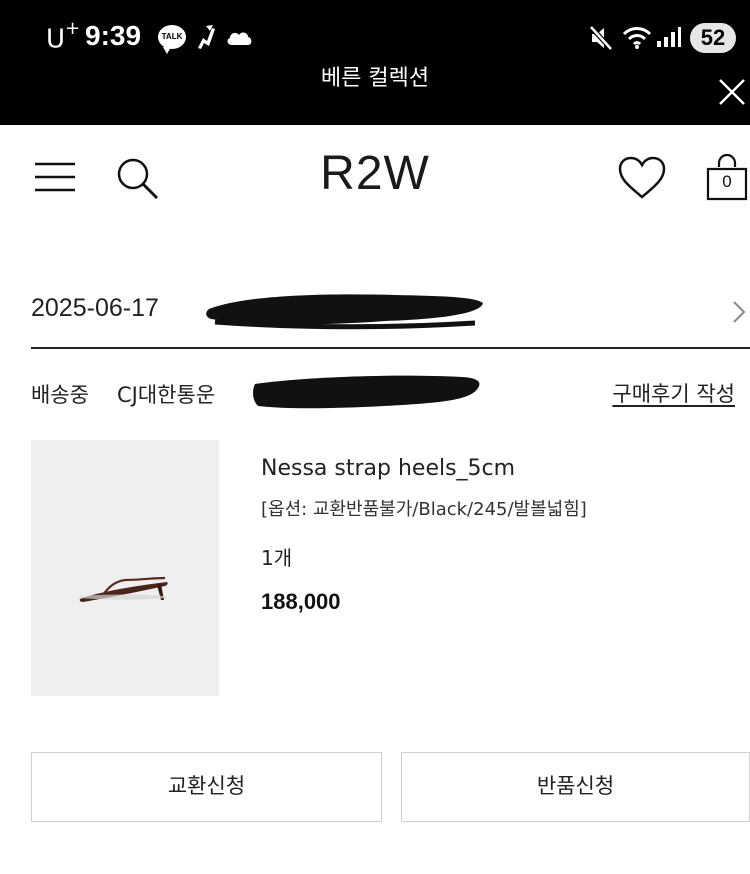 Image resolution: width=750 pixels, height=874 pixels. Describe the element at coordinates (239, 38) in the screenshot. I see `cloud-icon` at that location.